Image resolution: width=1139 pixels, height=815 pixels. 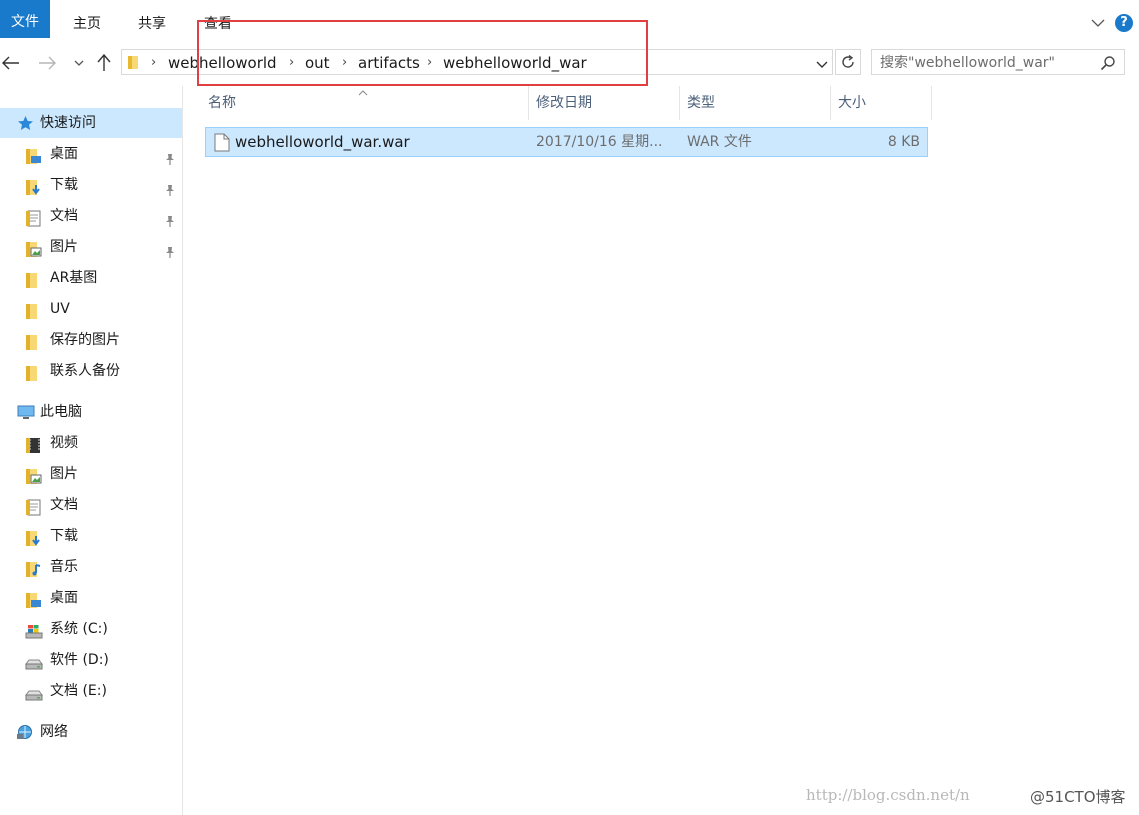 I want to click on sidebar-item: 软件 (D:), so click(x=91, y=660).